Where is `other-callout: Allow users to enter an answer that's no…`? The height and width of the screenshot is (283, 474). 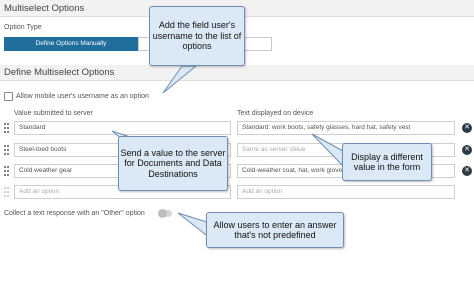 other-callout: Allow users to enter an answer that's no… is located at coordinates (275, 230).